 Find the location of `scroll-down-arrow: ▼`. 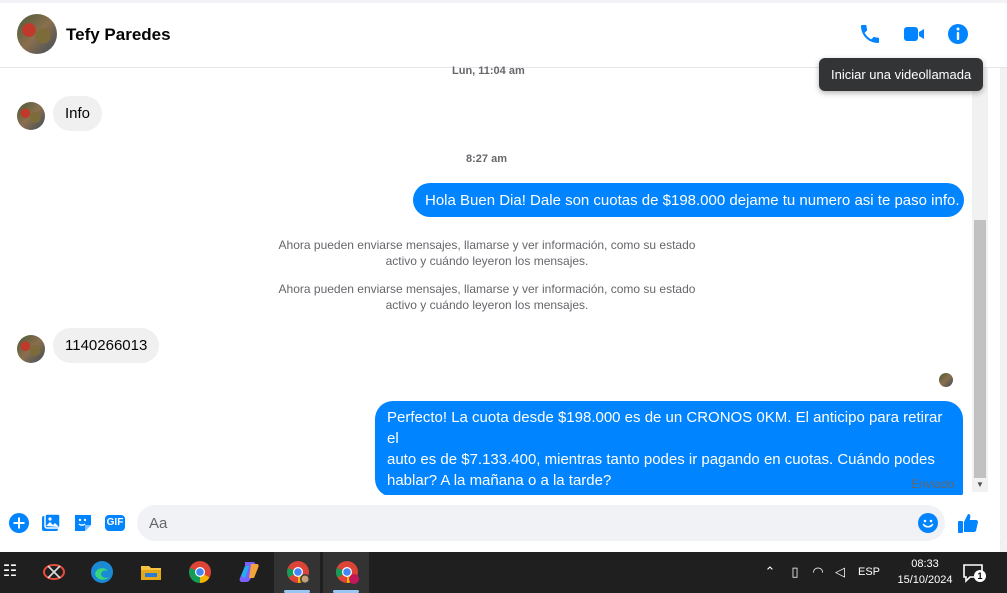

scroll-down-arrow: ▼ is located at coordinates (980, 485).